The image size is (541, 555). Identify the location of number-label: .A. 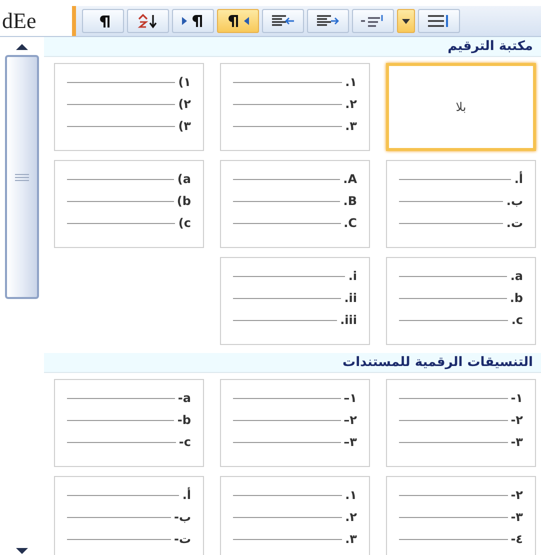
(350, 179).